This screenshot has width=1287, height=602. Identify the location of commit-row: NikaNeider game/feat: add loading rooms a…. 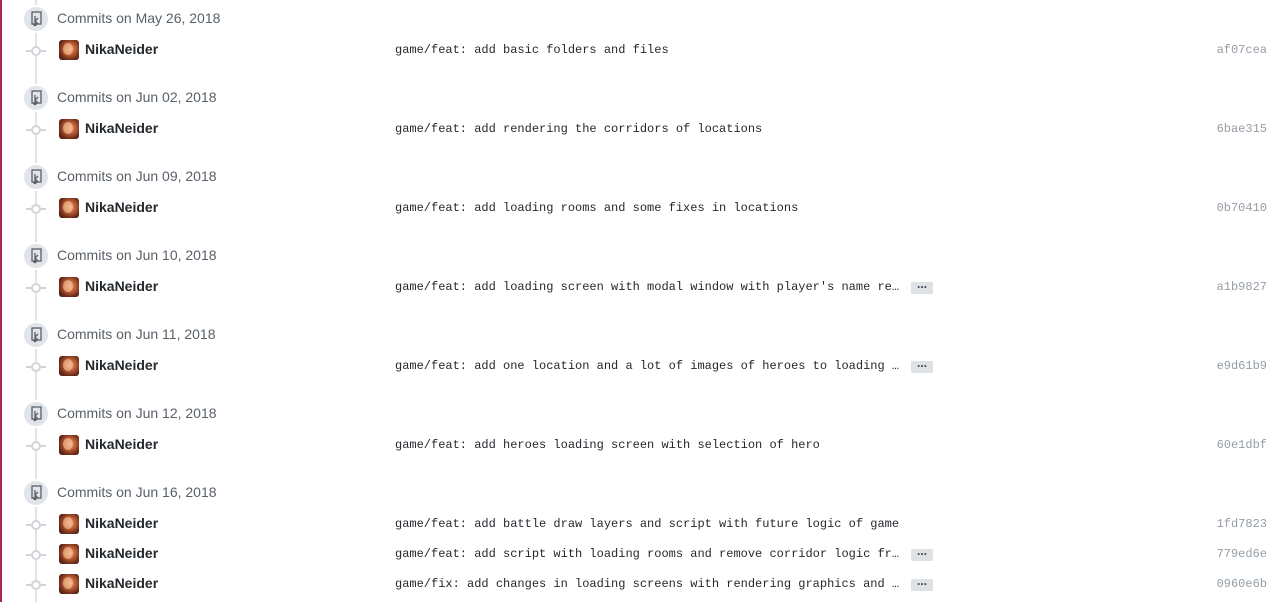
(643, 209).